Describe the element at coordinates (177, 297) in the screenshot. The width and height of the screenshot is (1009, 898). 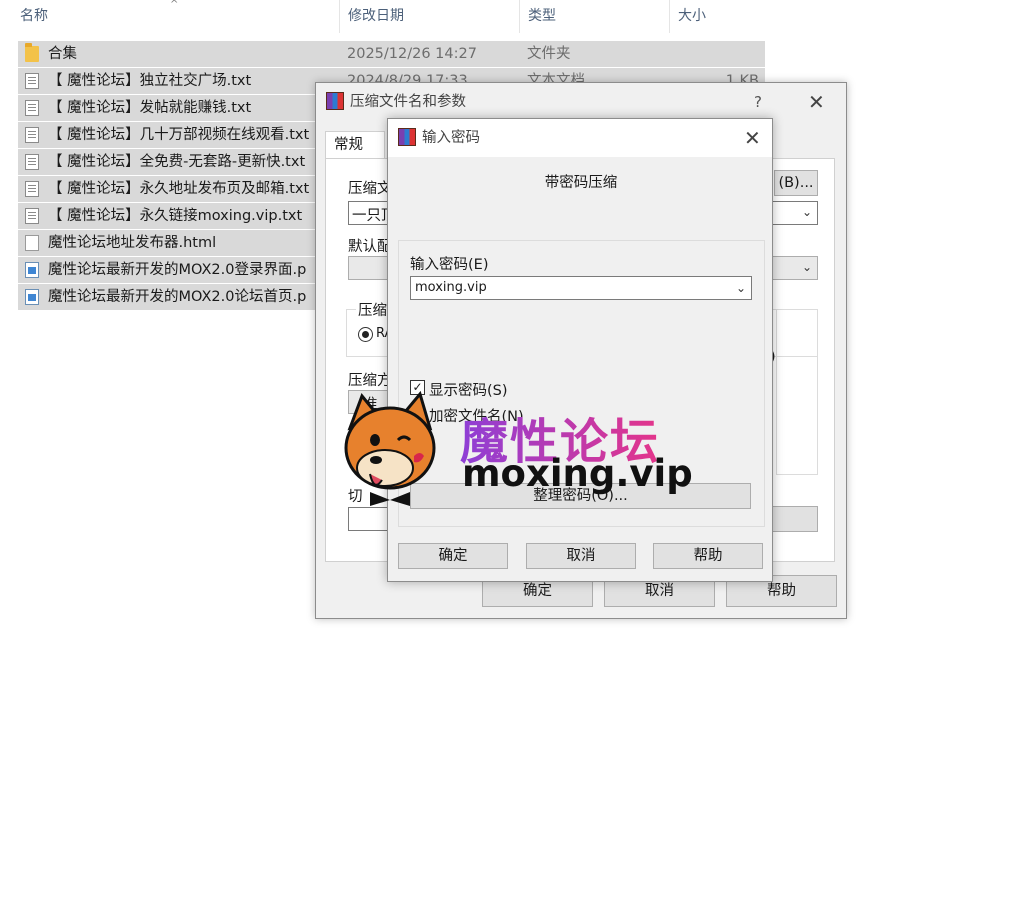
I see `file-name: 魔性论坛最新开发的MOX2.0论坛首页.p` at that location.